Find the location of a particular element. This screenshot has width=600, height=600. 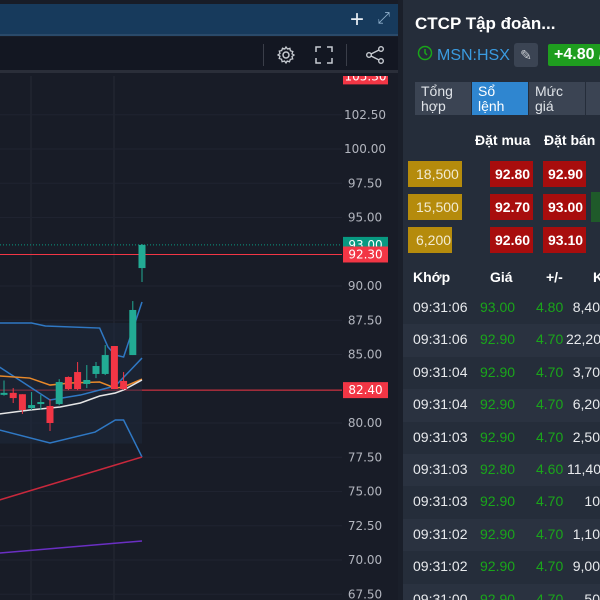

edit-button: ✎ is located at coordinates (526, 55).